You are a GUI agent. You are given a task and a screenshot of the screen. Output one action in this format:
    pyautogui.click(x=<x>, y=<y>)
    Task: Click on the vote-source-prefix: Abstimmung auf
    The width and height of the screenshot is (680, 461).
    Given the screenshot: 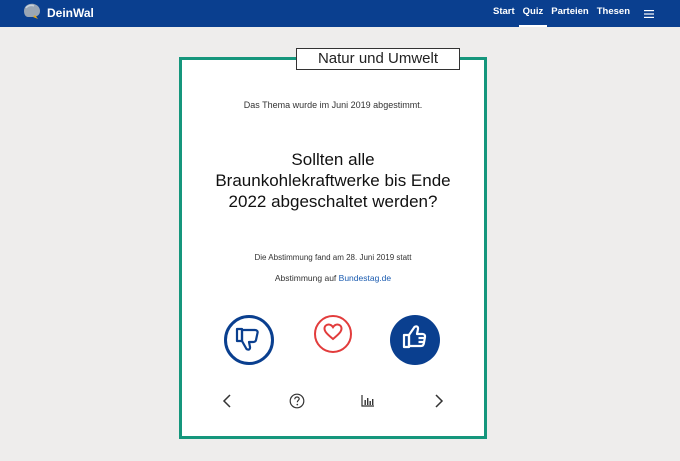 What is the action you would take?
    pyautogui.click(x=305, y=278)
    